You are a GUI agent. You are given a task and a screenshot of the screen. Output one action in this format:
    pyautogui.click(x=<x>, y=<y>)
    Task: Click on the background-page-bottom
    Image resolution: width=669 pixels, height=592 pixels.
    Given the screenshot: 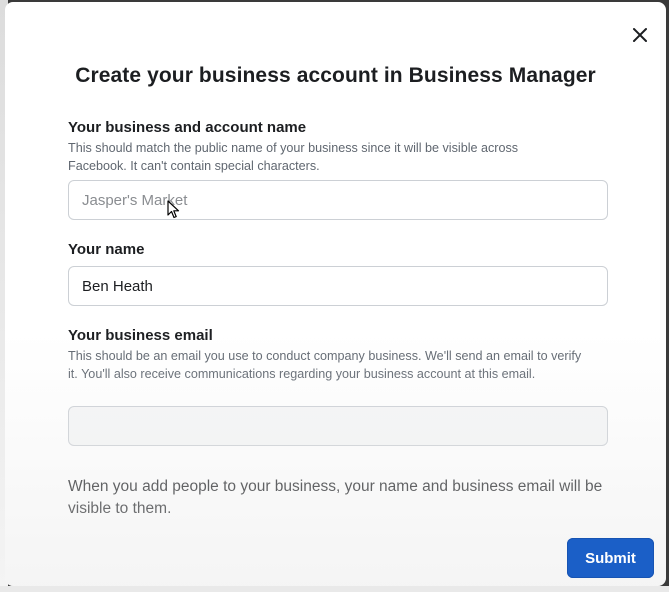 What is the action you would take?
    pyautogui.click(x=334, y=589)
    